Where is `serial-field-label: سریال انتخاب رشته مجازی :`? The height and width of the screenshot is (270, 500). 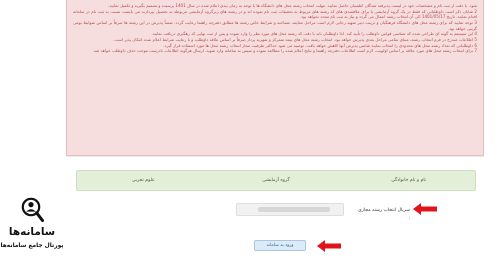 serial-field-label: سریال انتخاب رشته مجازی : is located at coordinates (384, 215).